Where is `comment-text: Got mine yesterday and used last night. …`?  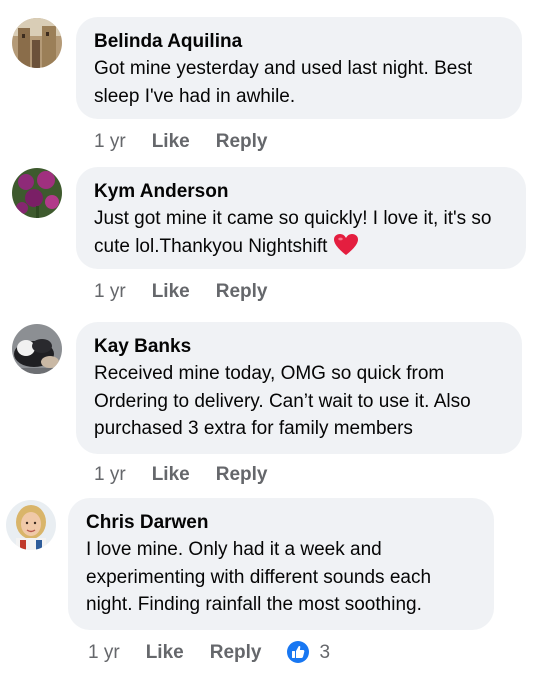 comment-text: Got mine yesterday and used last night. … is located at coordinates (283, 82).